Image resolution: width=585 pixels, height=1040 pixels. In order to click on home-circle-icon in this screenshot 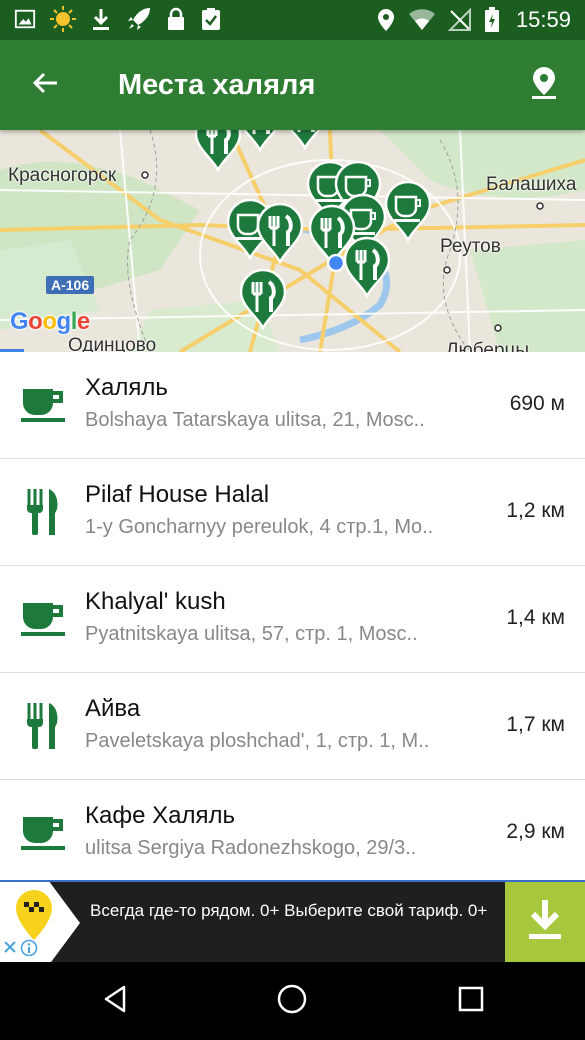, I will do `click(292, 1001)`.